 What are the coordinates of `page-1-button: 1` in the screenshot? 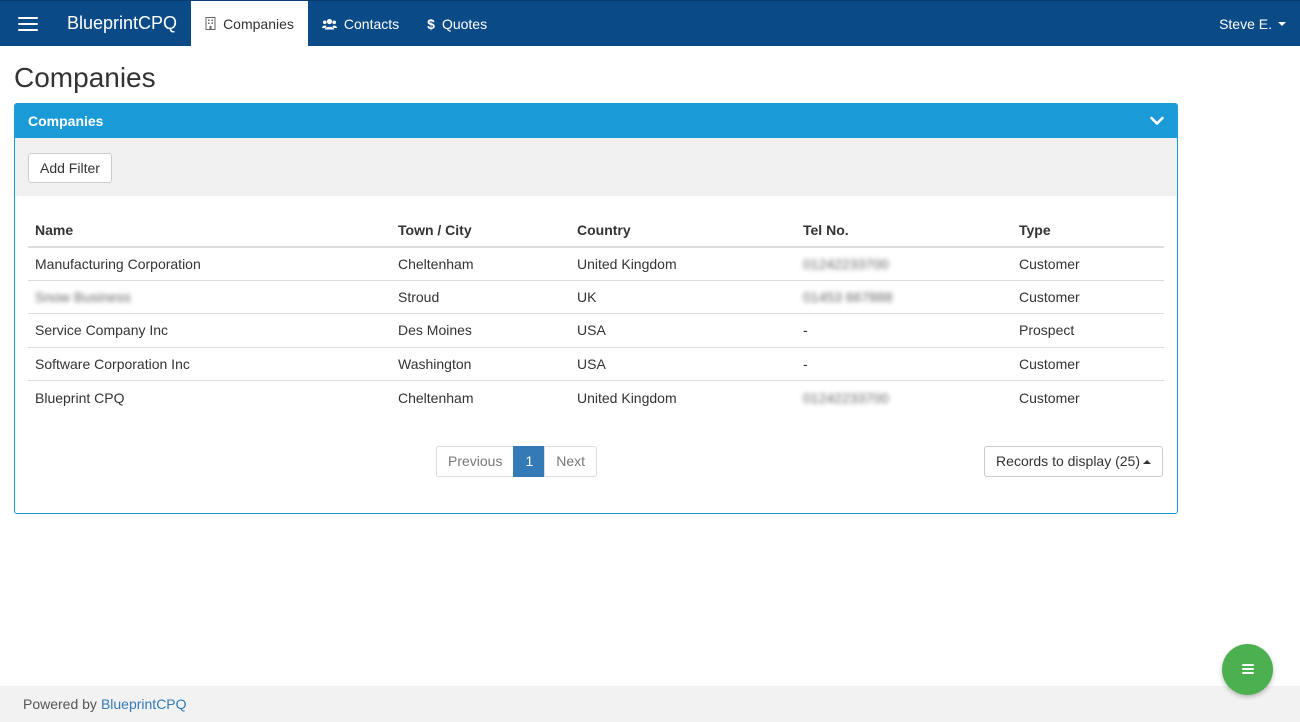 It's located at (529, 461).